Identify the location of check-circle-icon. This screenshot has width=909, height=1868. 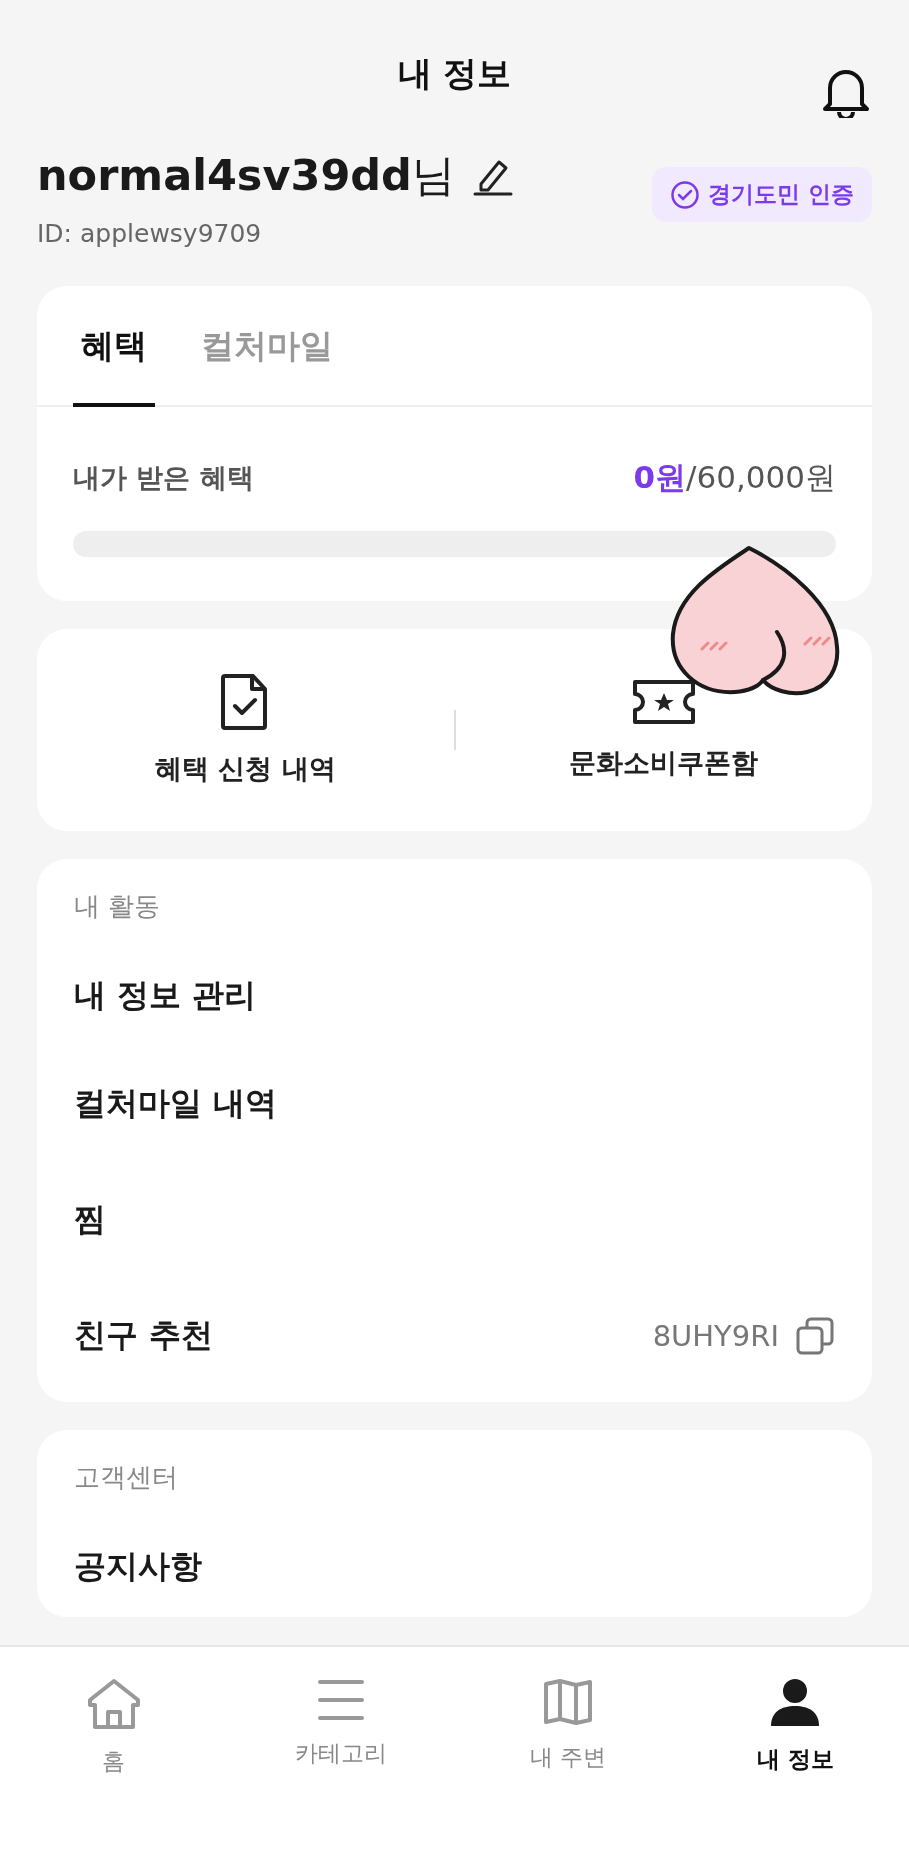
(685, 194).